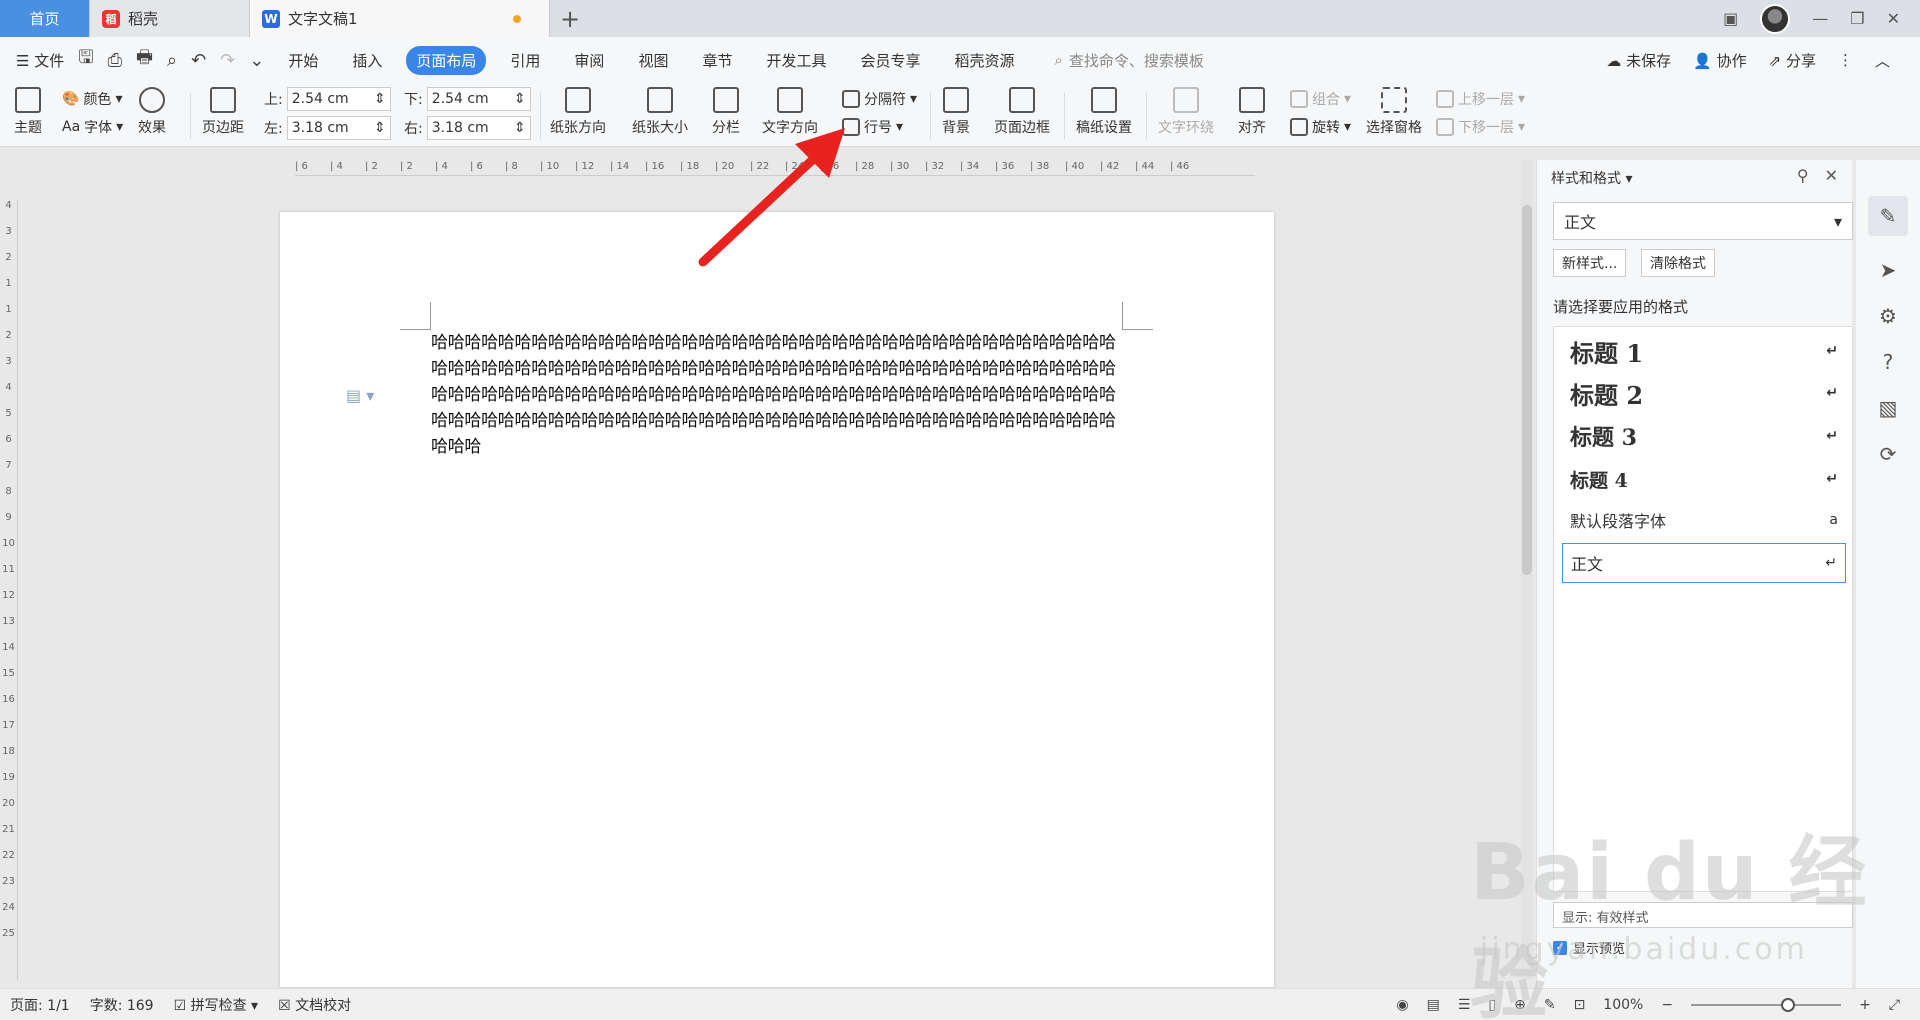 Image resolution: width=1920 pixels, height=1020 pixels. Describe the element at coordinates (1831, 175) in the screenshot. I see `panel-close-icon: ✕` at that location.